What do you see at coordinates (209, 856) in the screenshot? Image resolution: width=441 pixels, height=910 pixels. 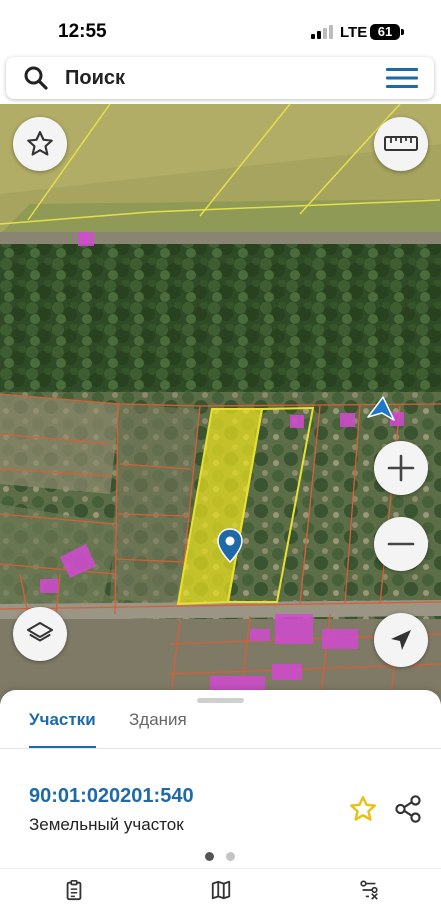 I see `page-dot-active` at bounding box center [209, 856].